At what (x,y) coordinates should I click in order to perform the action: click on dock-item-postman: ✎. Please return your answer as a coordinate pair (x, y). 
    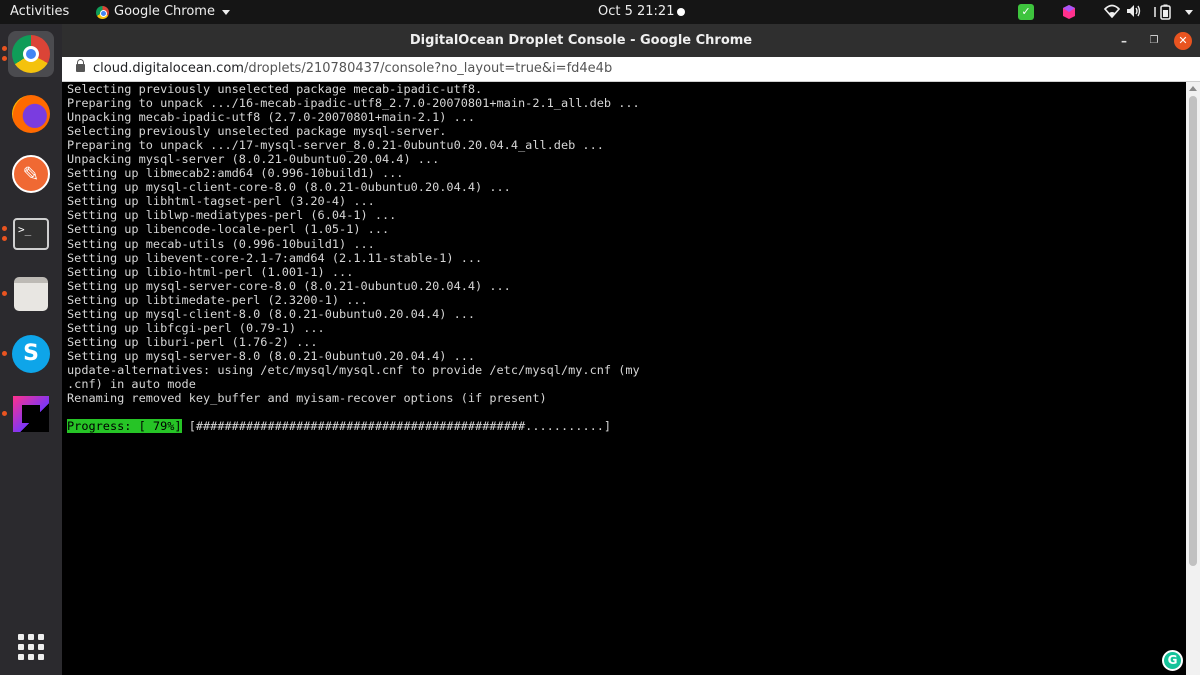
    Looking at the image, I should click on (31, 174).